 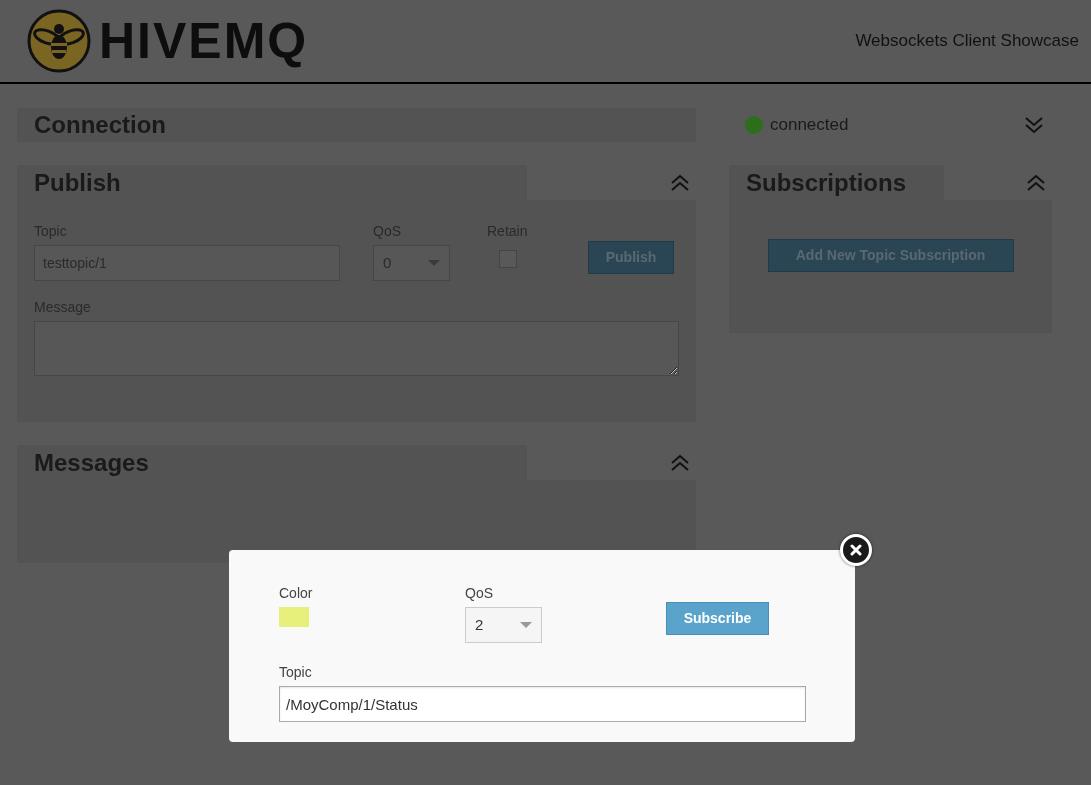 I want to click on section-title: Connection, so click(x=100, y=125).